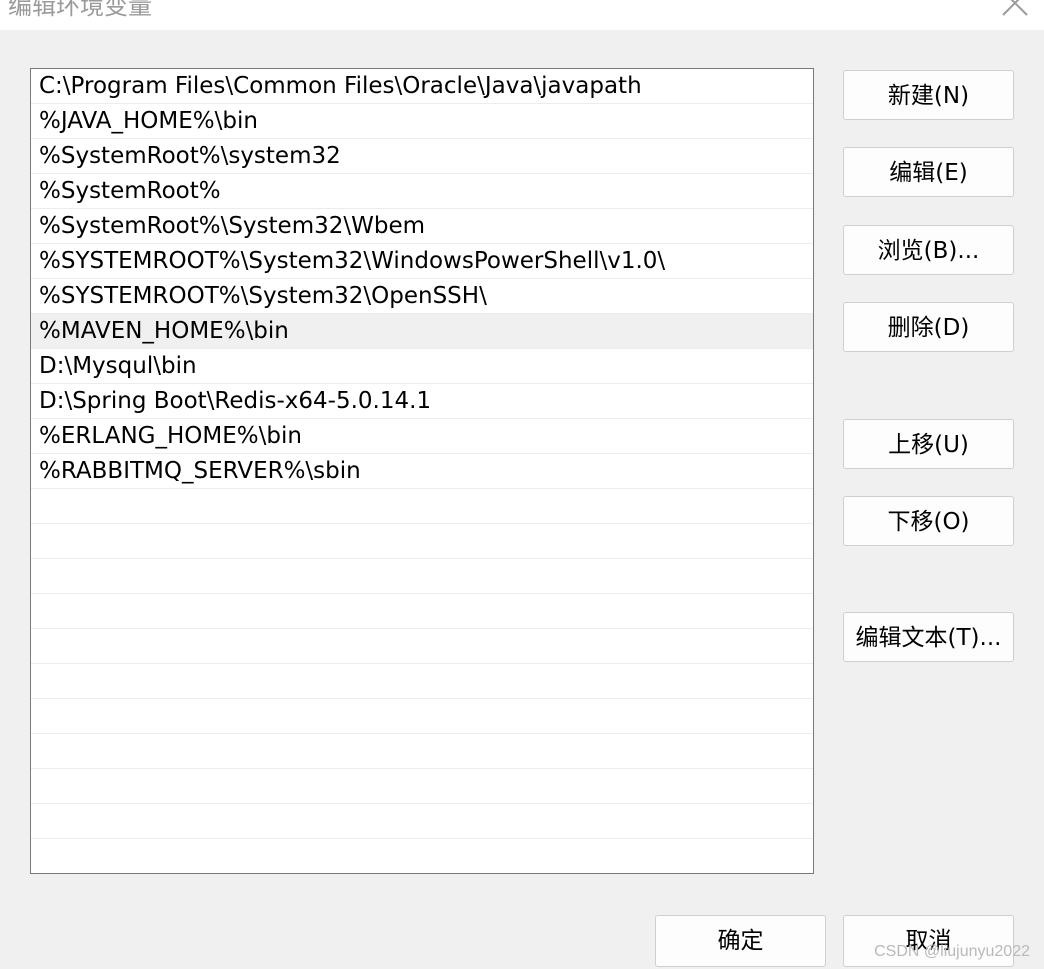 Image resolution: width=1044 pixels, height=969 pixels. What do you see at coordinates (928, 327) in the screenshot?
I see `delete-button: 删除(D)` at bounding box center [928, 327].